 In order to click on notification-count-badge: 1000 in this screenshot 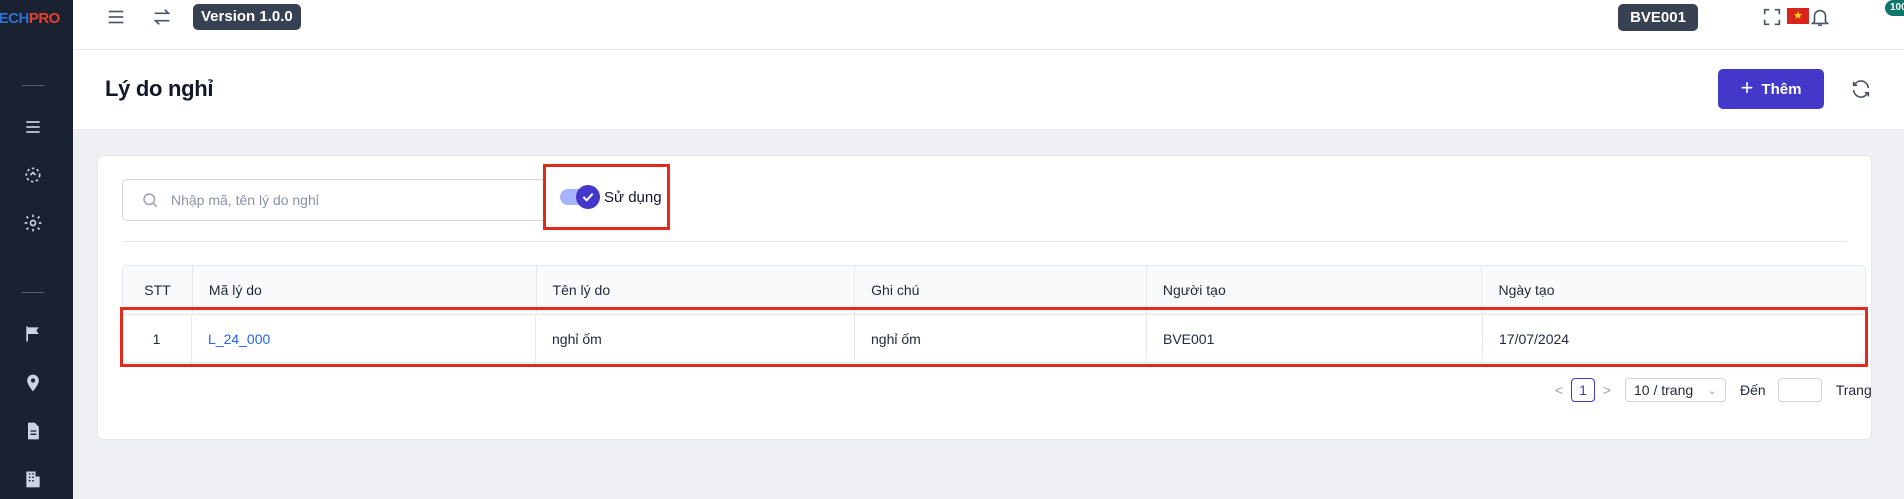, I will do `click(1894, 8)`.